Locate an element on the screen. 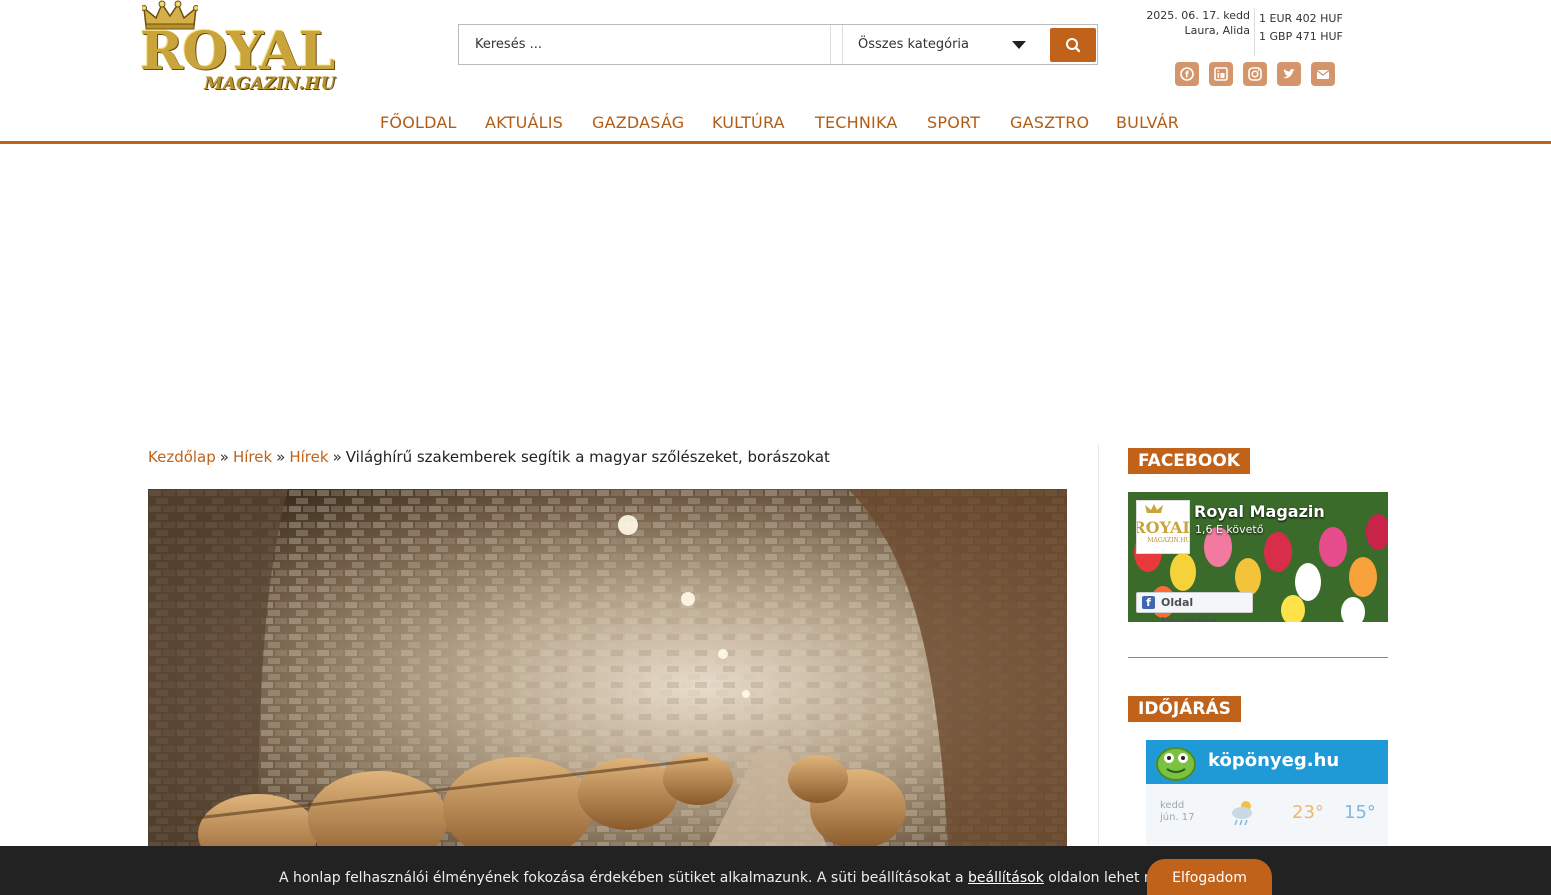 This screenshot has width=1551, height=895. facebook-widget-title: FACEBOOK is located at coordinates (1189, 461).